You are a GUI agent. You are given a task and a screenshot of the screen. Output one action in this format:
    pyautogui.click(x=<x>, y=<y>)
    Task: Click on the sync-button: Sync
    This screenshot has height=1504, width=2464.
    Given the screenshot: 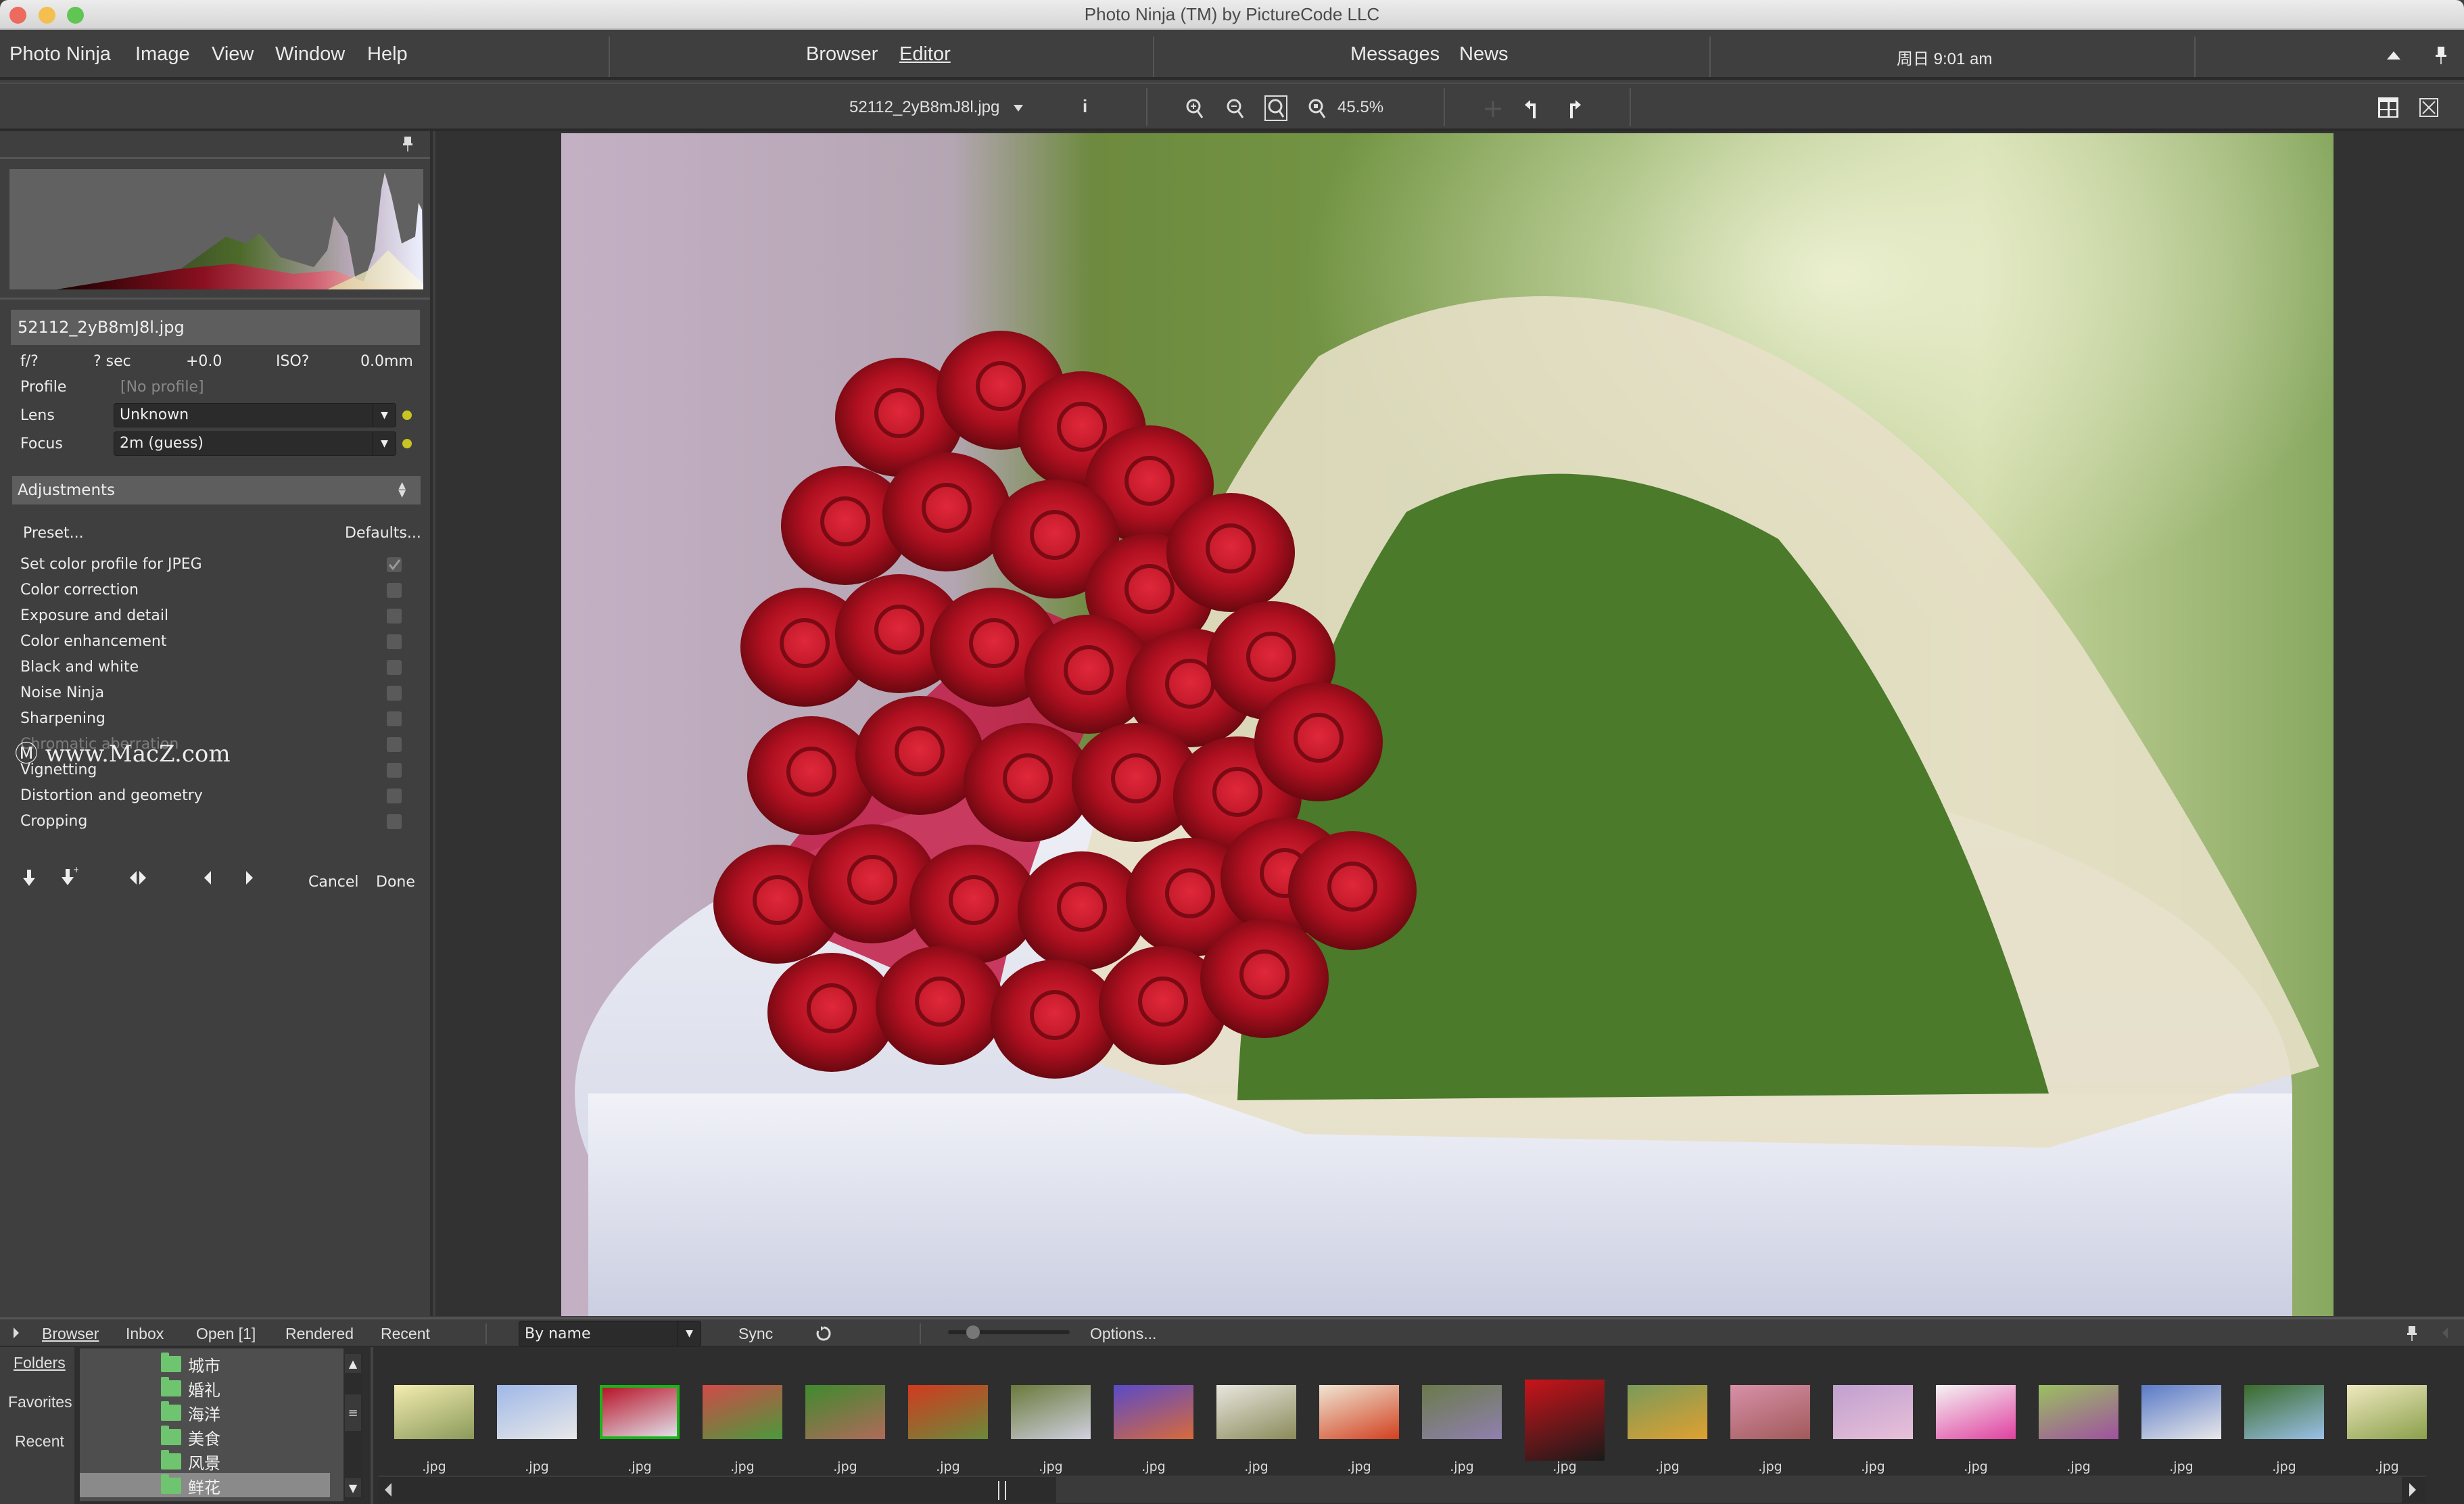 What is the action you would take?
    pyautogui.click(x=756, y=1334)
    